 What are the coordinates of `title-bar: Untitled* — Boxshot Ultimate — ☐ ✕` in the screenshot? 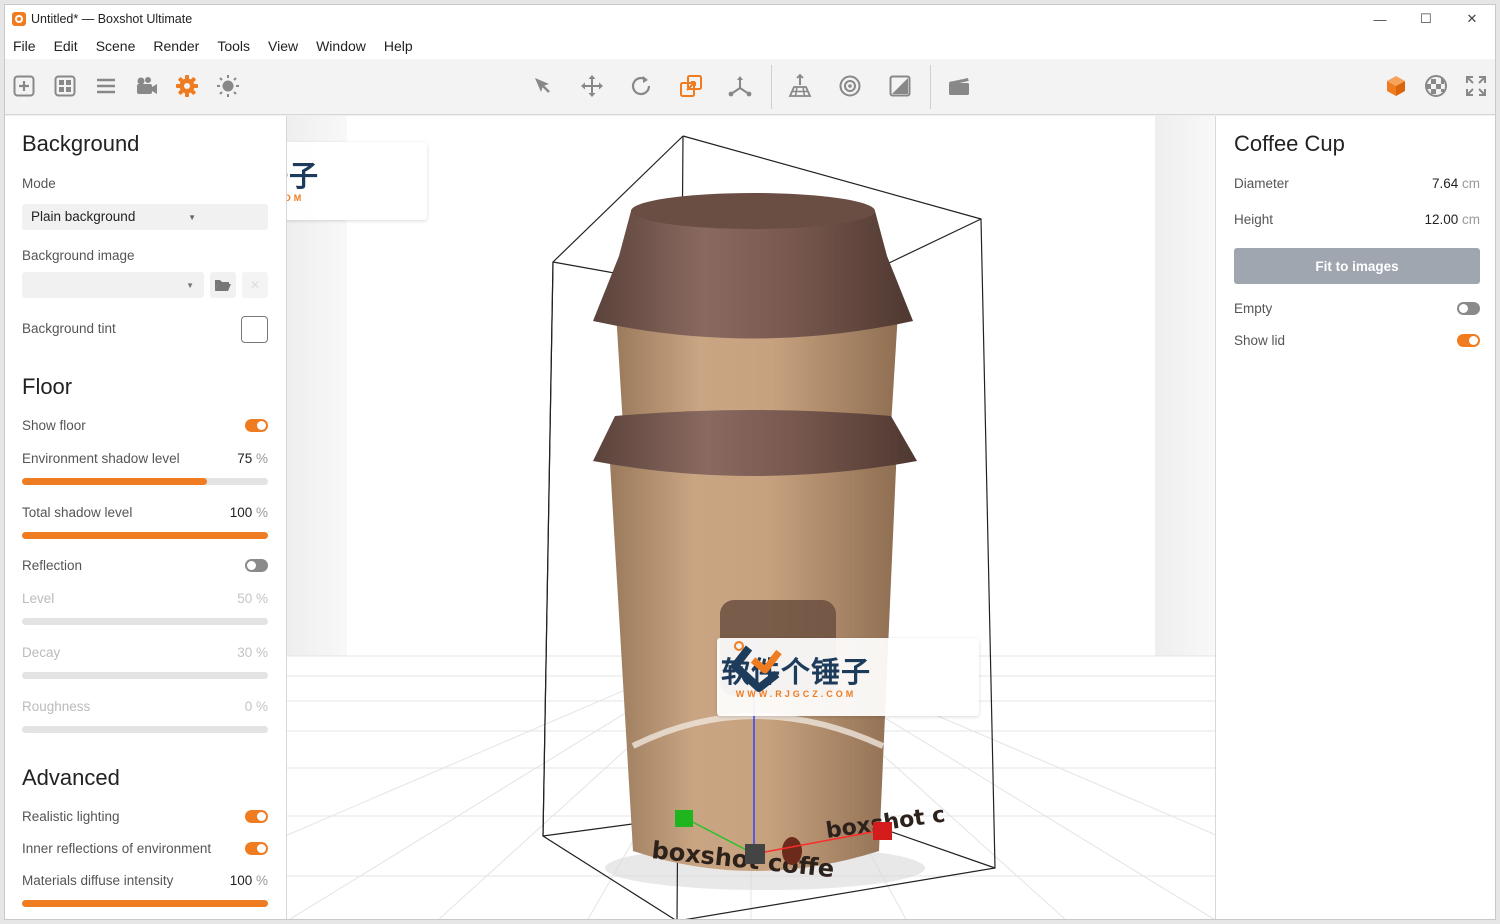 It's located at (750, 19).